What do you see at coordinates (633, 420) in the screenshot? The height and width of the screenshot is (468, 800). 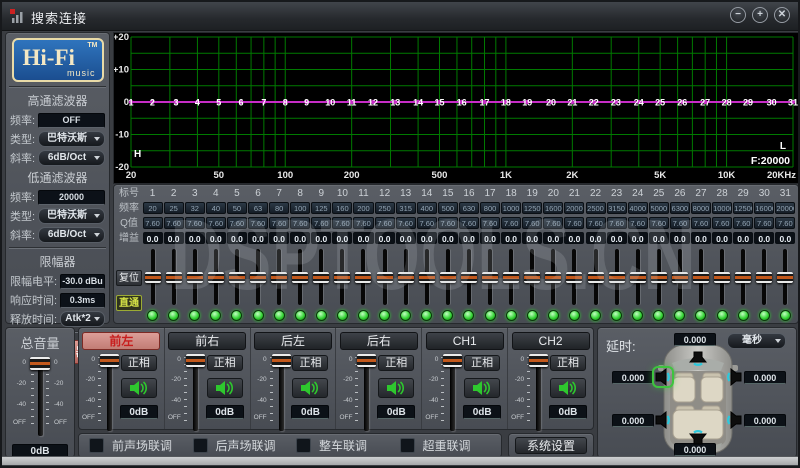 I see `delay-value-rear-left: 0.000` at bounding box center [633, 420].